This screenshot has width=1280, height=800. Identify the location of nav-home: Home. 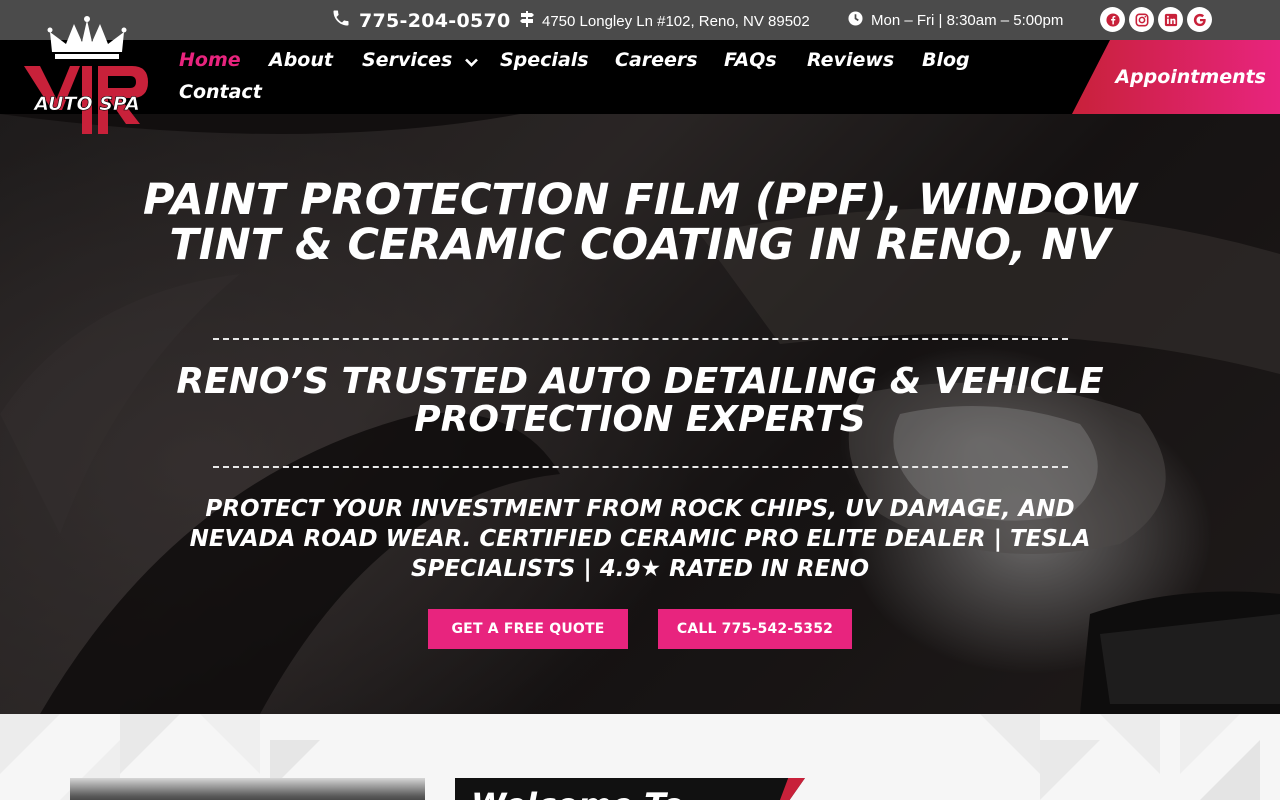
(210, 60).